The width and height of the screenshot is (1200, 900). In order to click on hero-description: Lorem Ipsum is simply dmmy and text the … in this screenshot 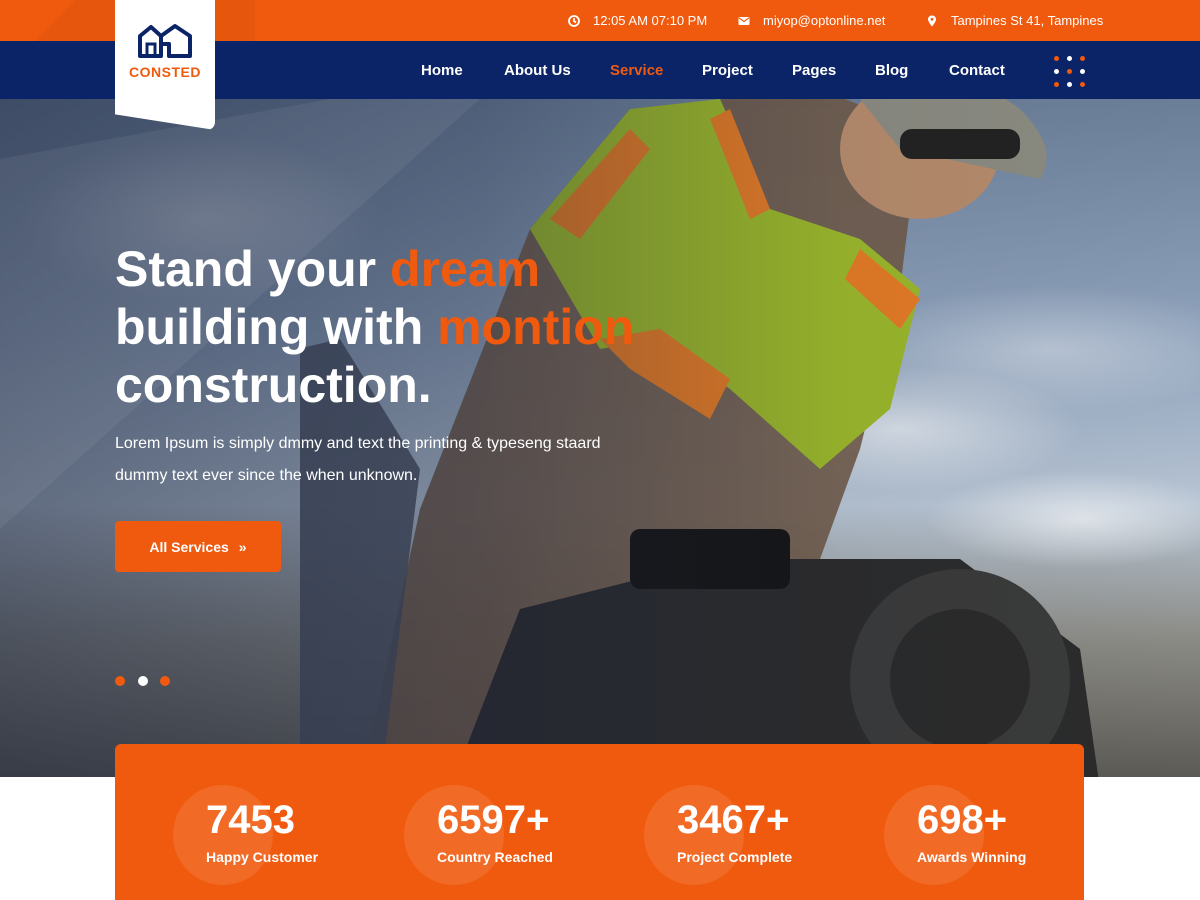, I will do `click(375, 460)`.